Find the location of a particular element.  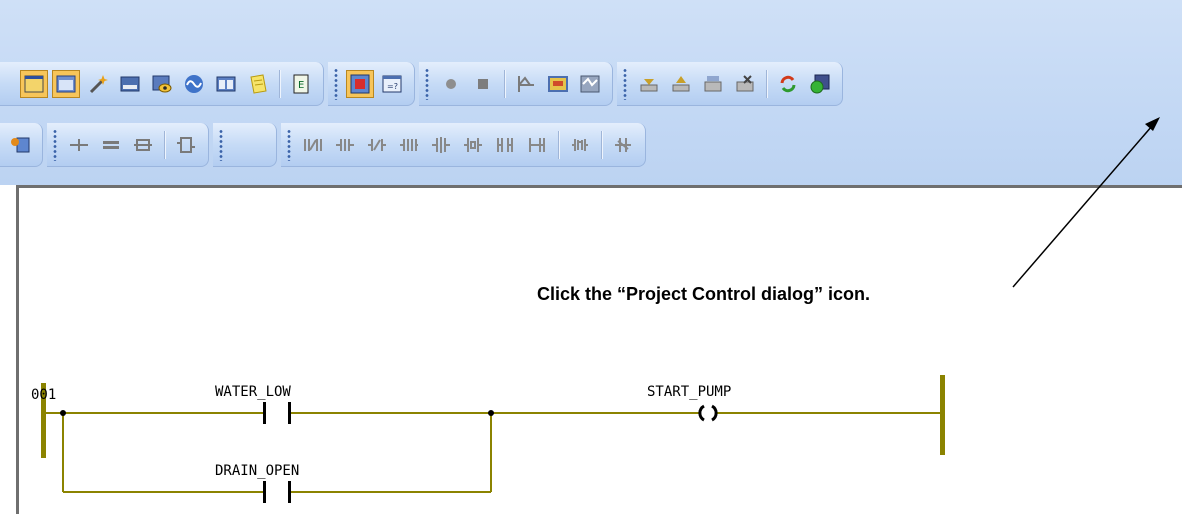

toolbar-group-transfer is located at coordinates (730, 84).